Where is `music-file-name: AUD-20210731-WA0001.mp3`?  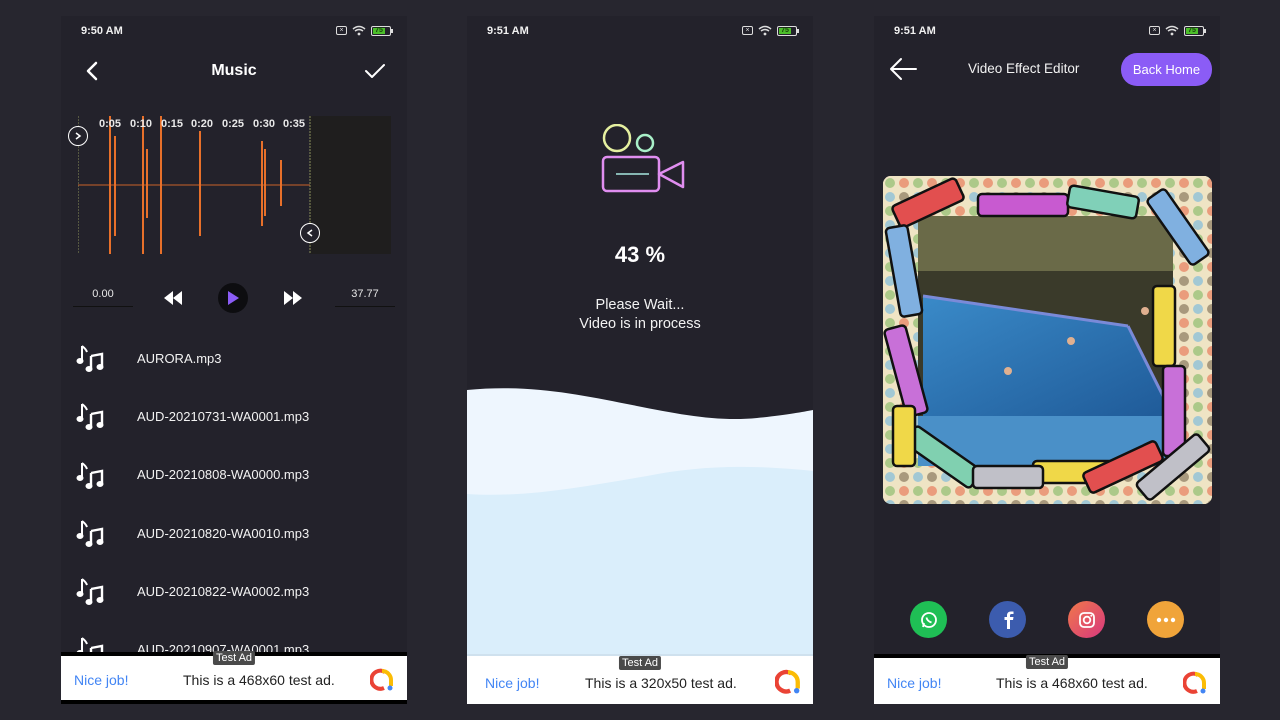 music-file-name: AUD-20210731-WA0001.mp3 is located at coordinates (223, 416).